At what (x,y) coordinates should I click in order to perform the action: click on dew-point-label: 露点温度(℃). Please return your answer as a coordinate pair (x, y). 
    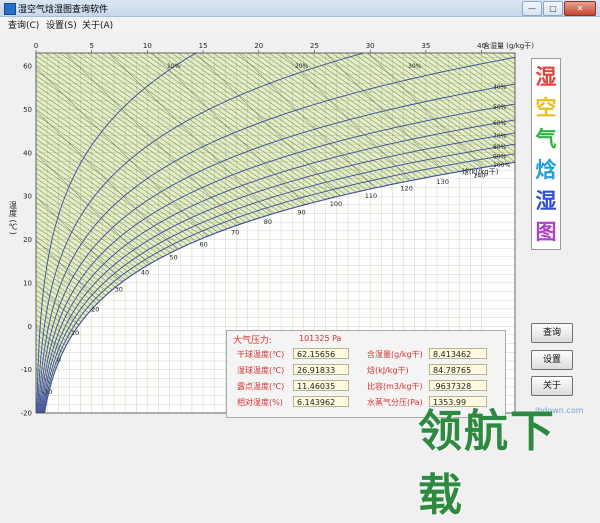
    Looking at the image, I should click on (261, 386).